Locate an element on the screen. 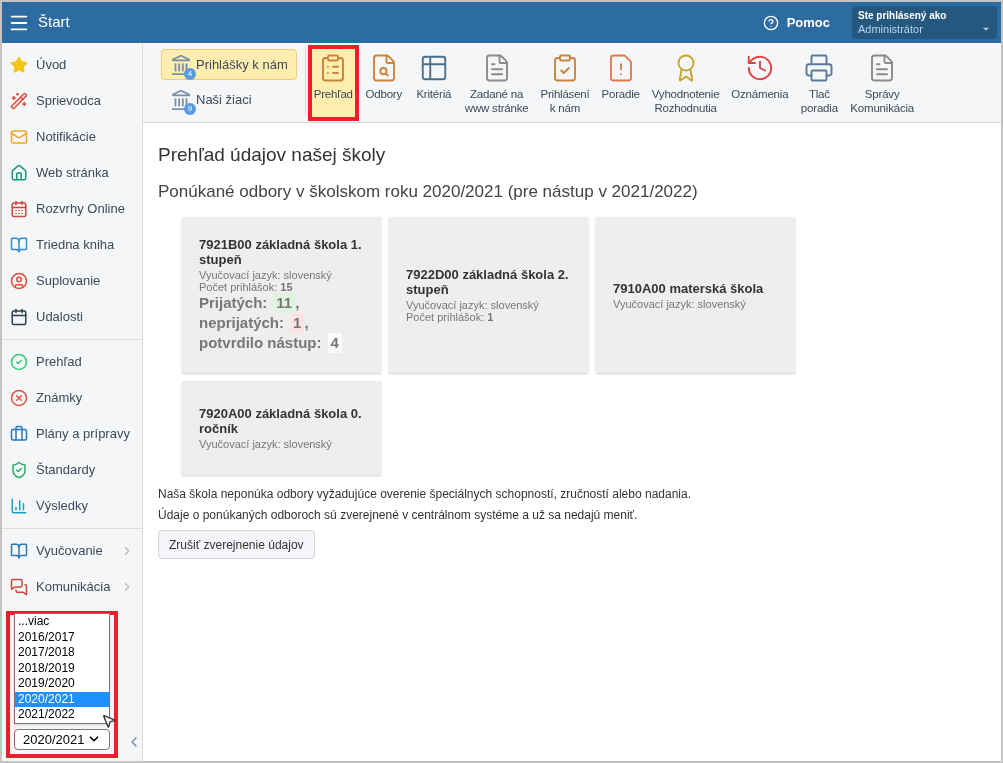  stat-value: 4 is located at coordinates (334, 343).